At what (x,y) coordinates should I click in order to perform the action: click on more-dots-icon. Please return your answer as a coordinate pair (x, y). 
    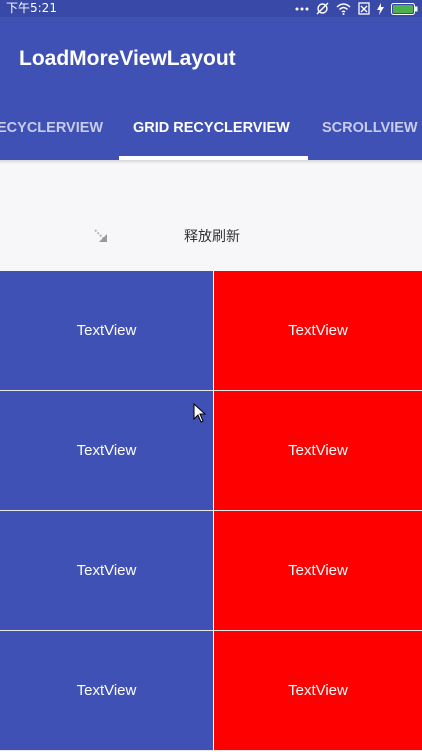
    Looking at the image, I should click on (302, 9).